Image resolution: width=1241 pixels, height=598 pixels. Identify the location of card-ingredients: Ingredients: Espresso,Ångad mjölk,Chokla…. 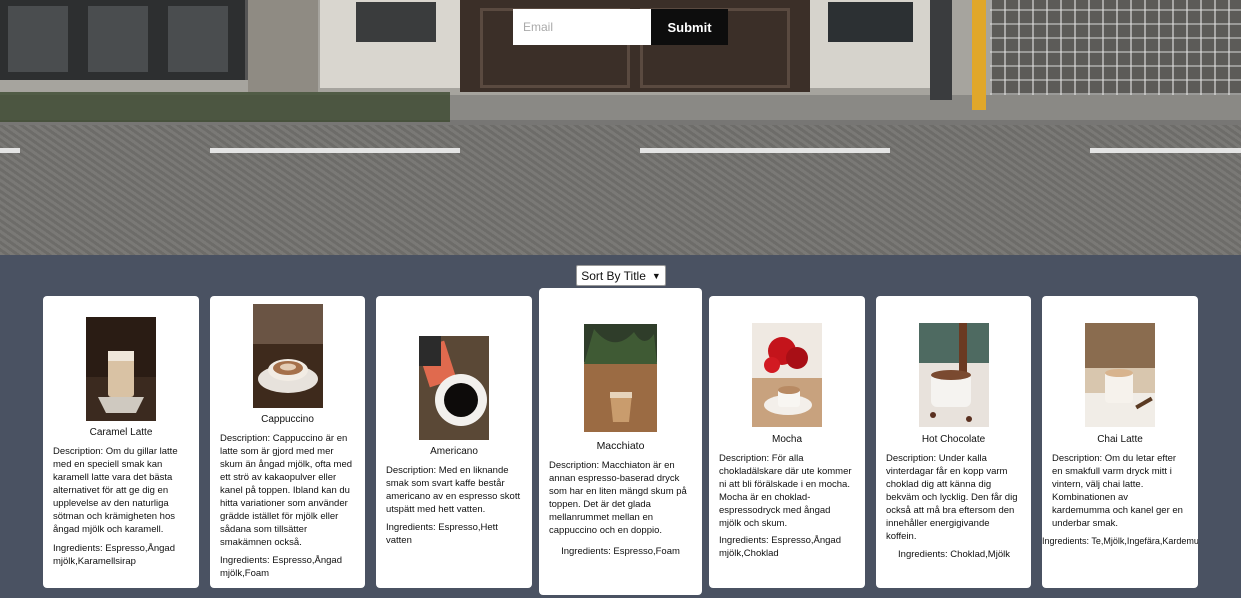
(780, 547).